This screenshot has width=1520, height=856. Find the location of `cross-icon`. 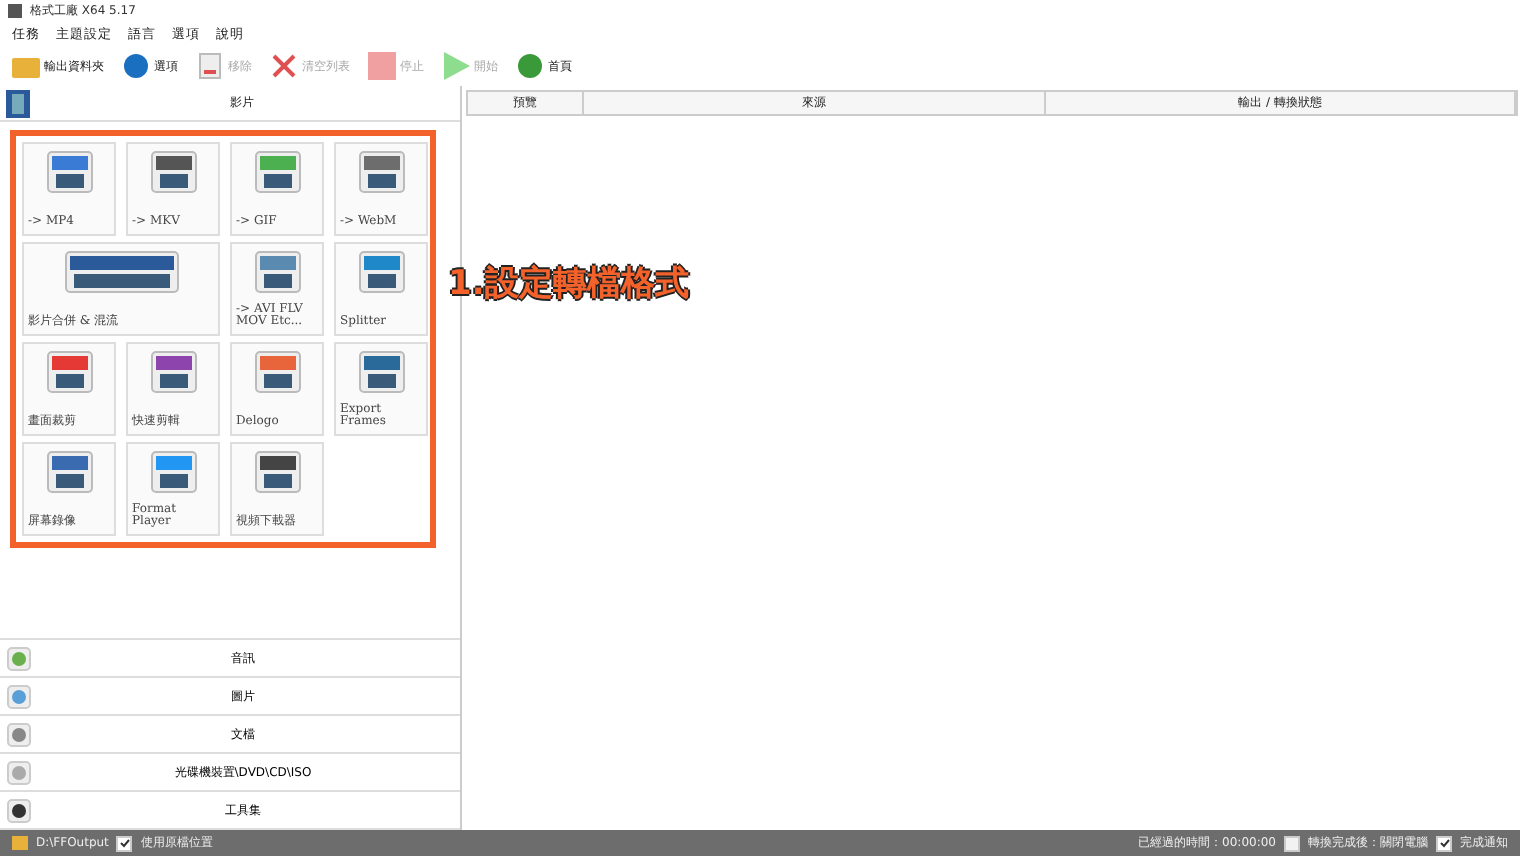

cross-icon is located at coordinates (284, 66).